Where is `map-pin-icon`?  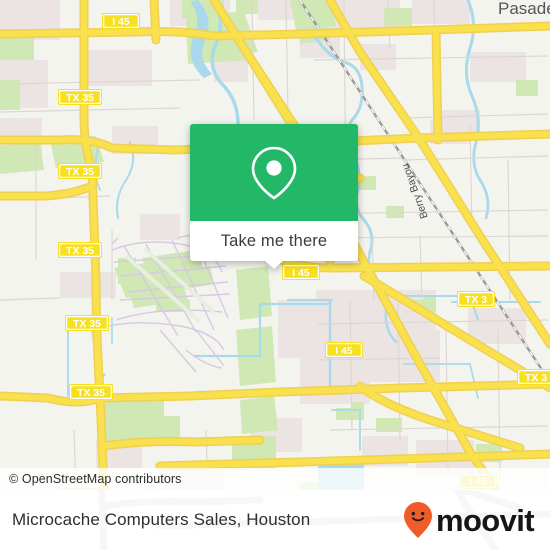
map-pin-icon is located at coordinates (274, 173).